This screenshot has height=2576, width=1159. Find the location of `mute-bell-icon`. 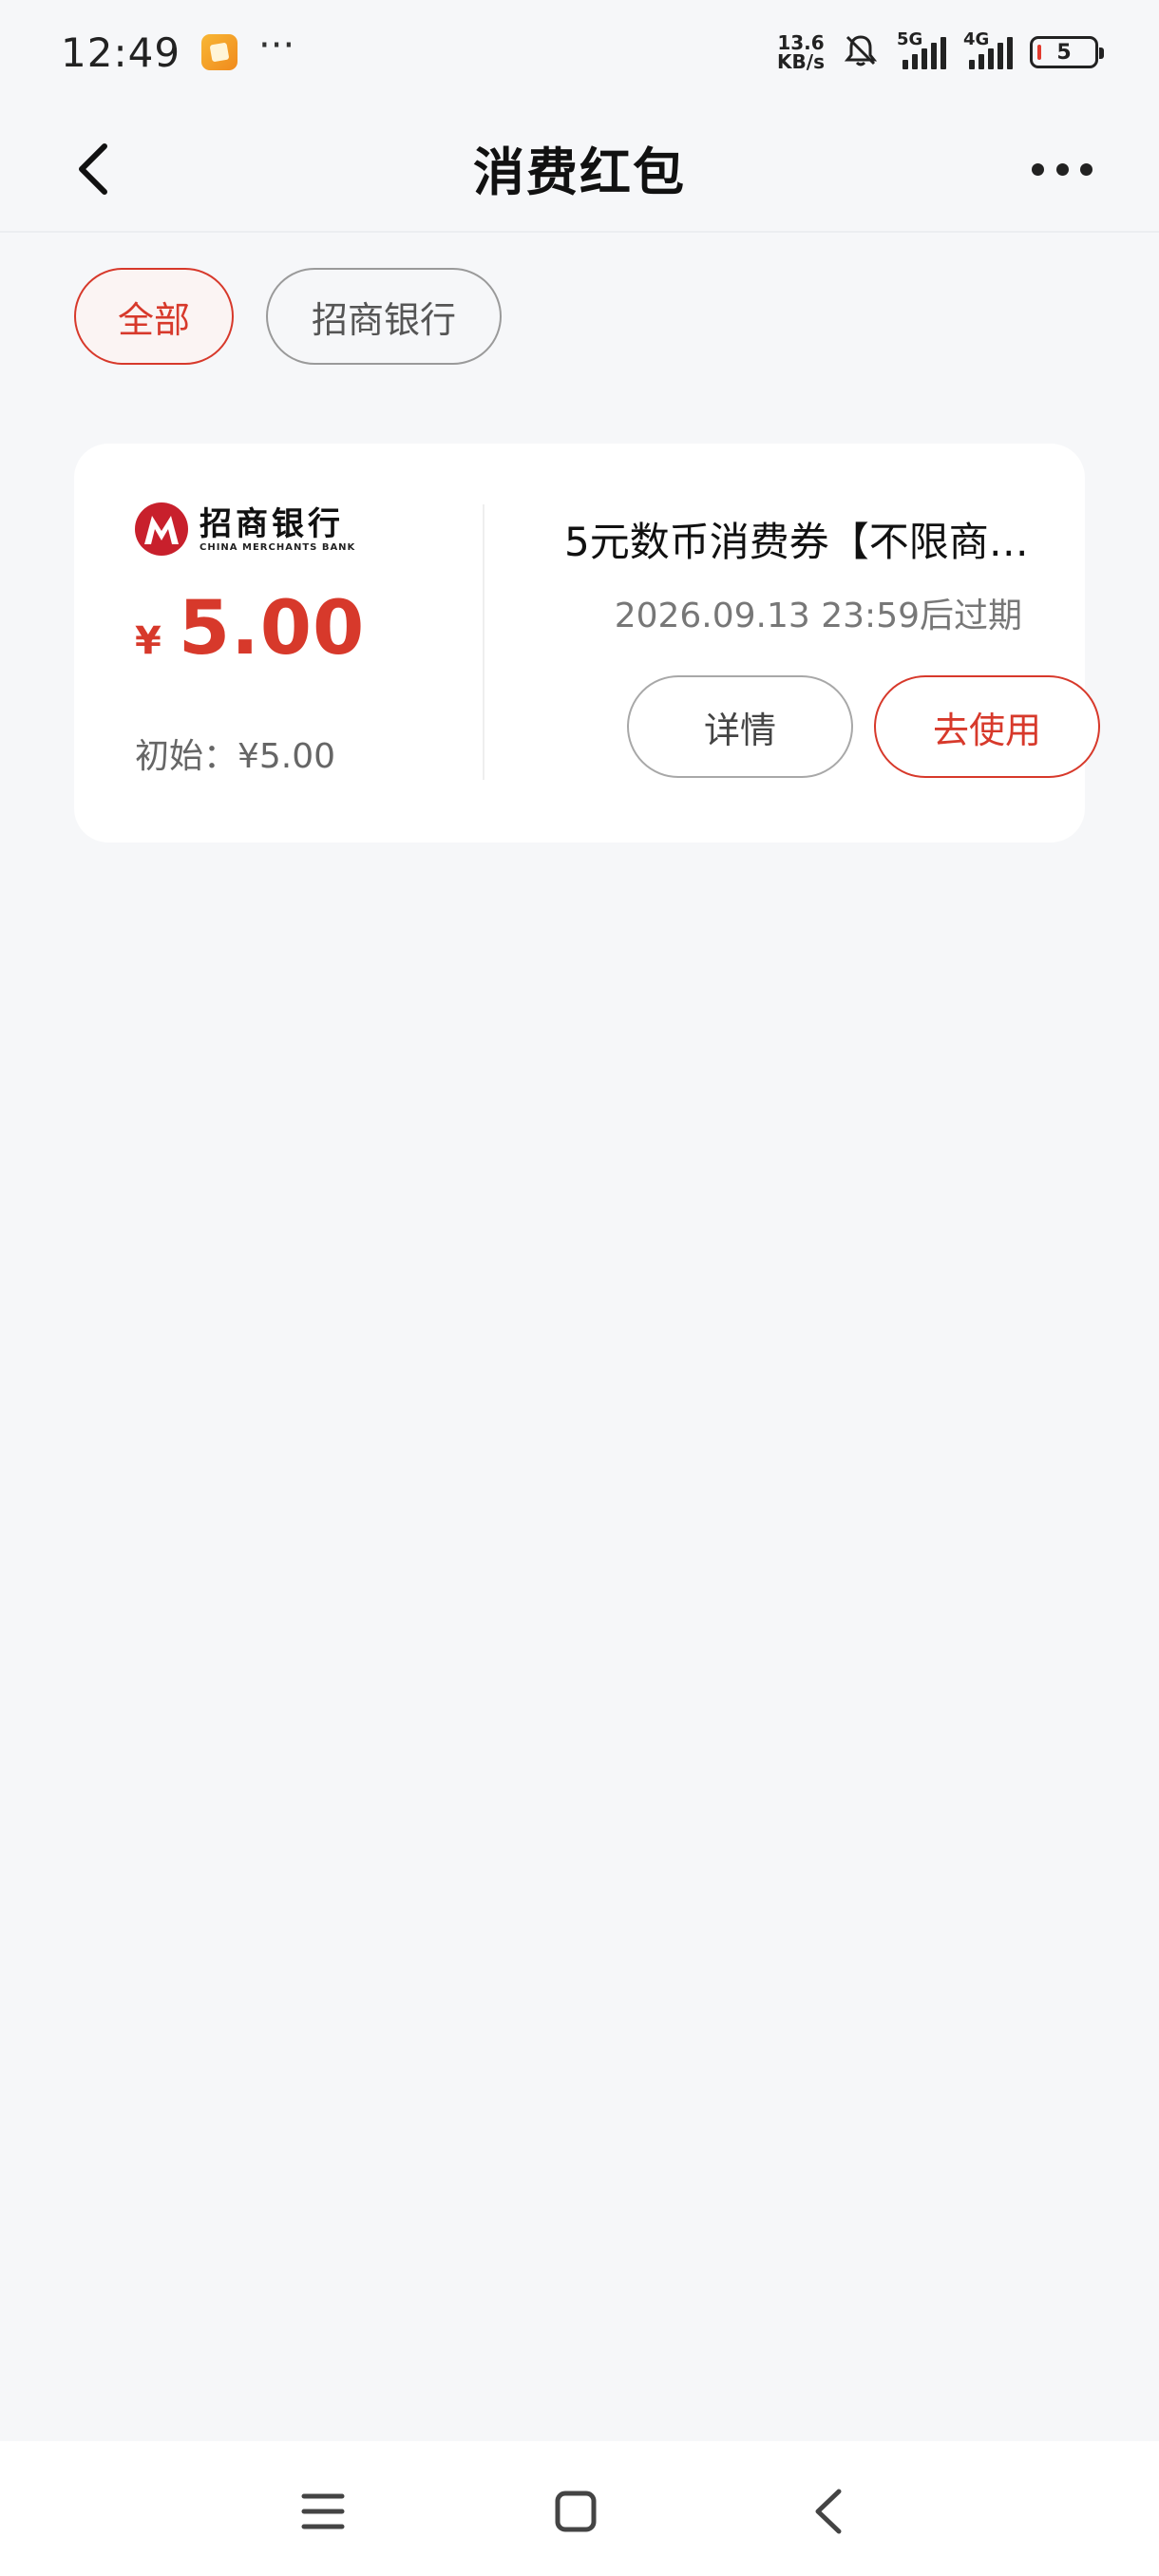

mute-bell-icon is located at coordinates (861, 52).